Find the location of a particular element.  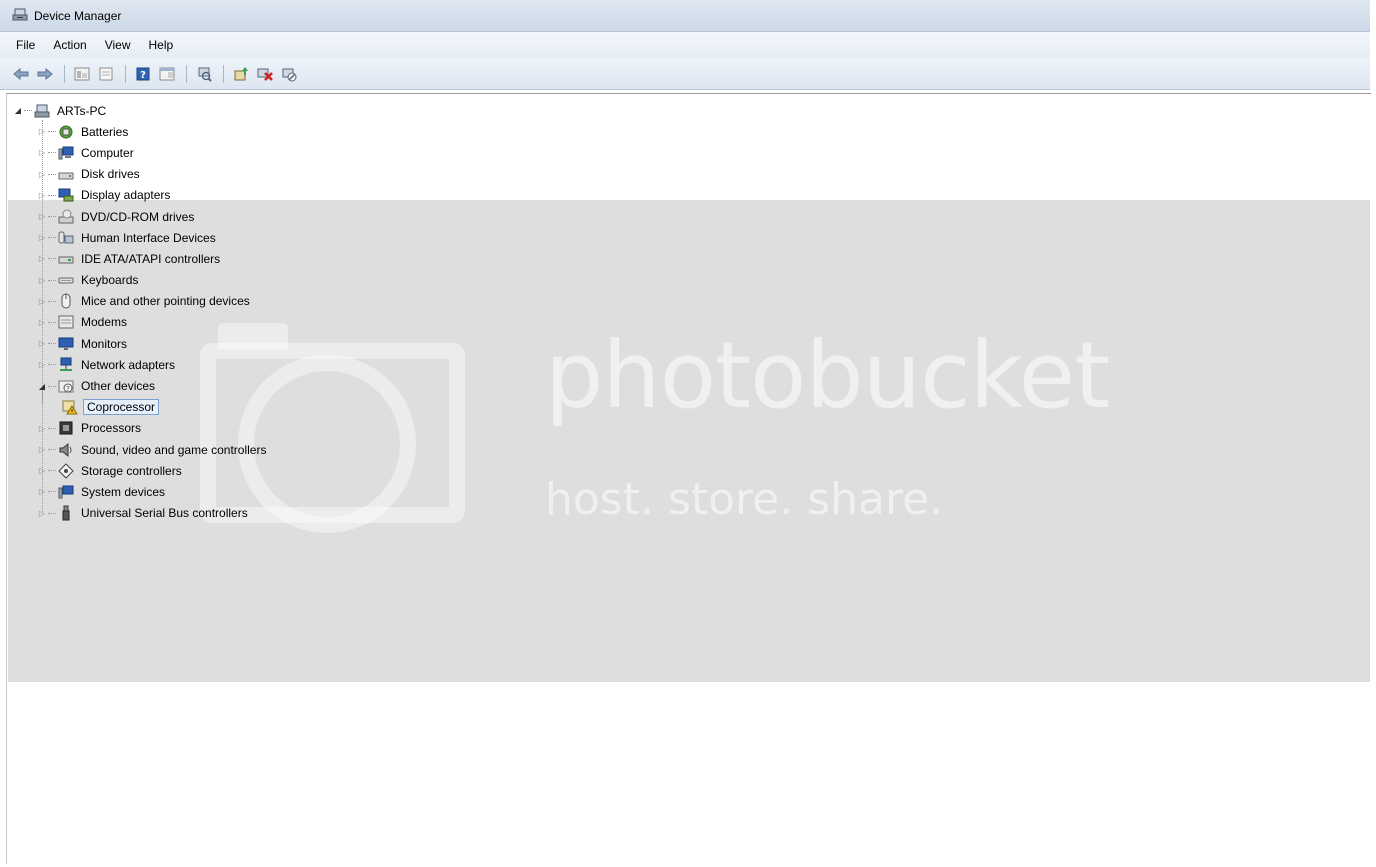

battery-icon is located at coordinates (66, 132).